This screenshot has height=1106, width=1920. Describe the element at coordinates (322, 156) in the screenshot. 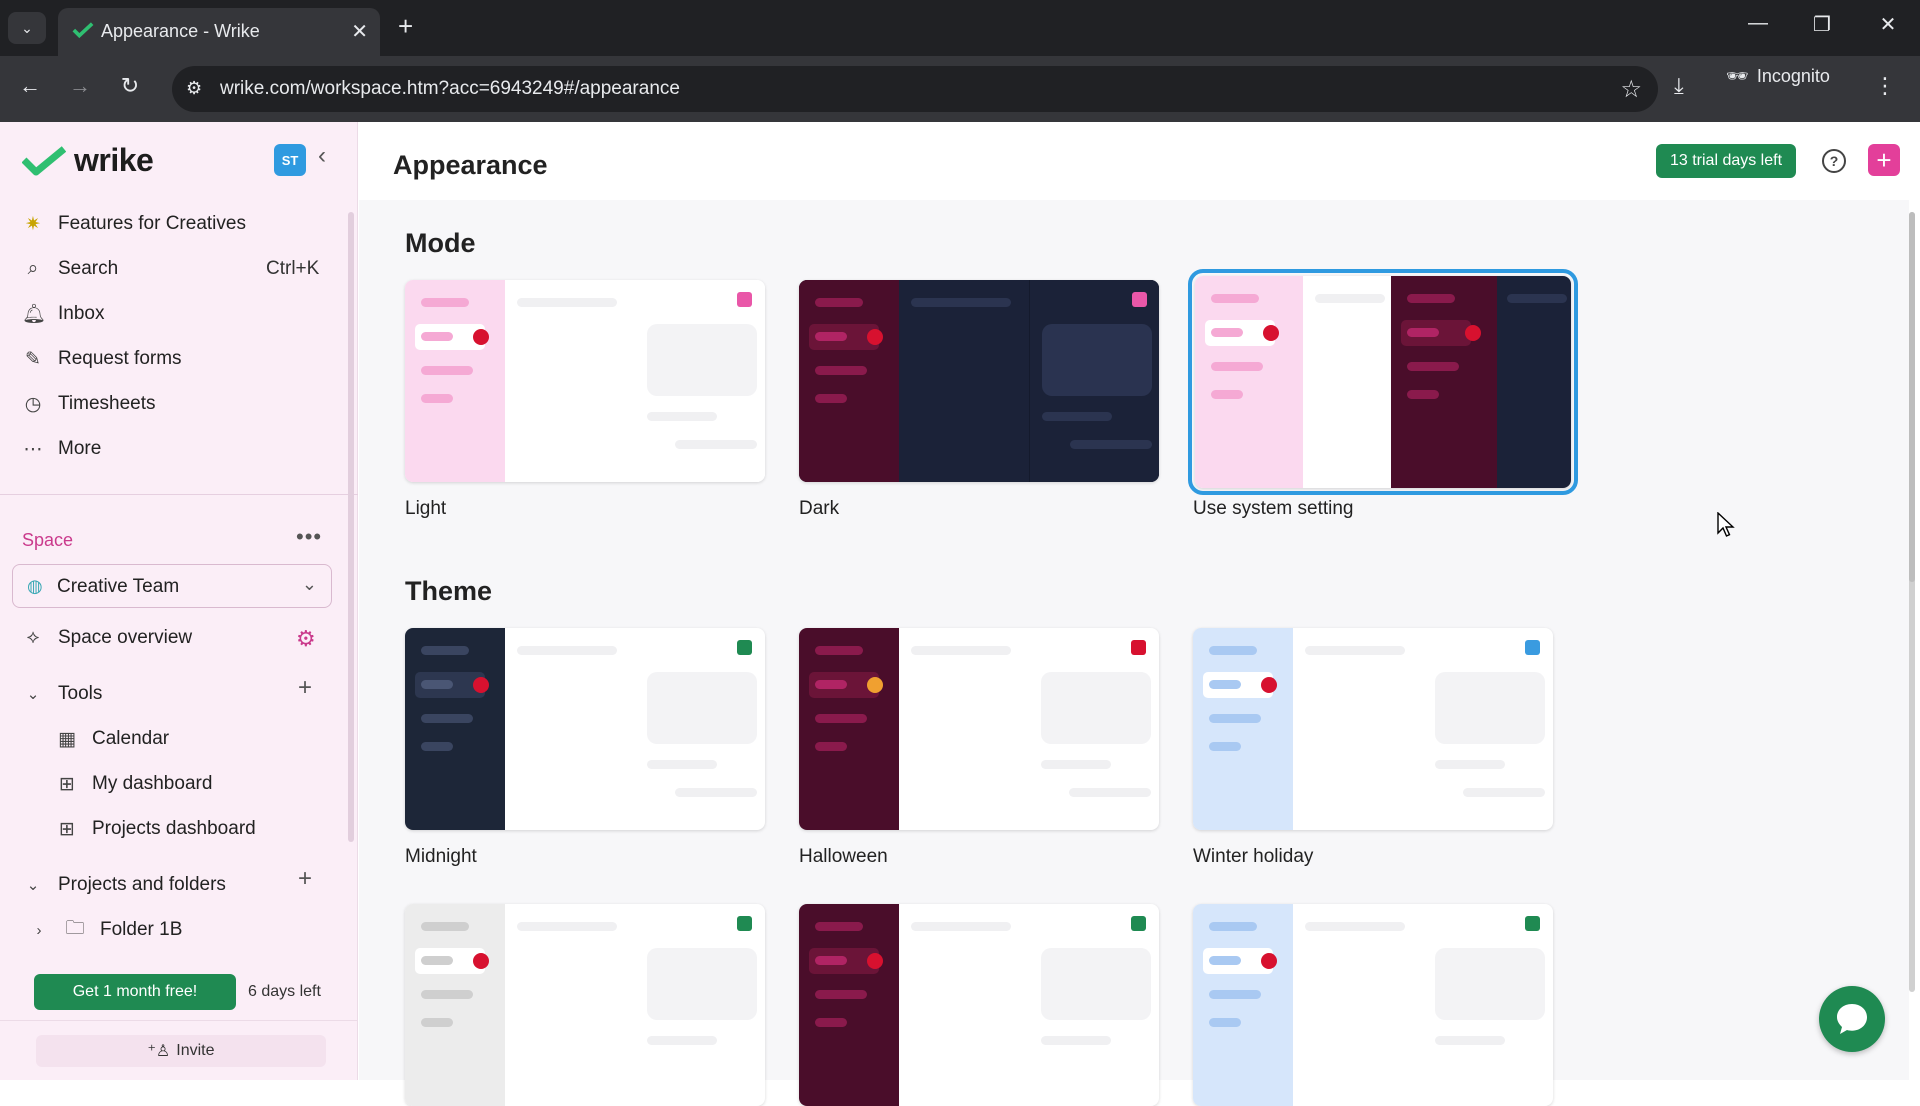

I see `collapse-sidebar-icon: ‹` at that location.